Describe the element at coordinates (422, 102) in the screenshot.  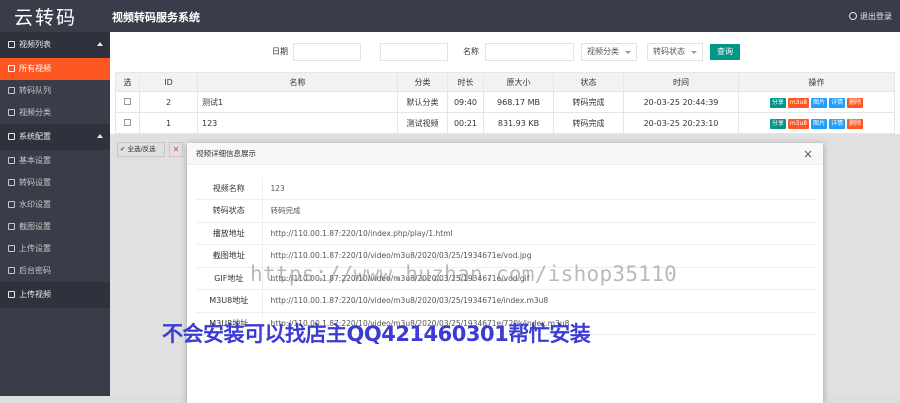
I see `row-category: 默认分类` at that location.